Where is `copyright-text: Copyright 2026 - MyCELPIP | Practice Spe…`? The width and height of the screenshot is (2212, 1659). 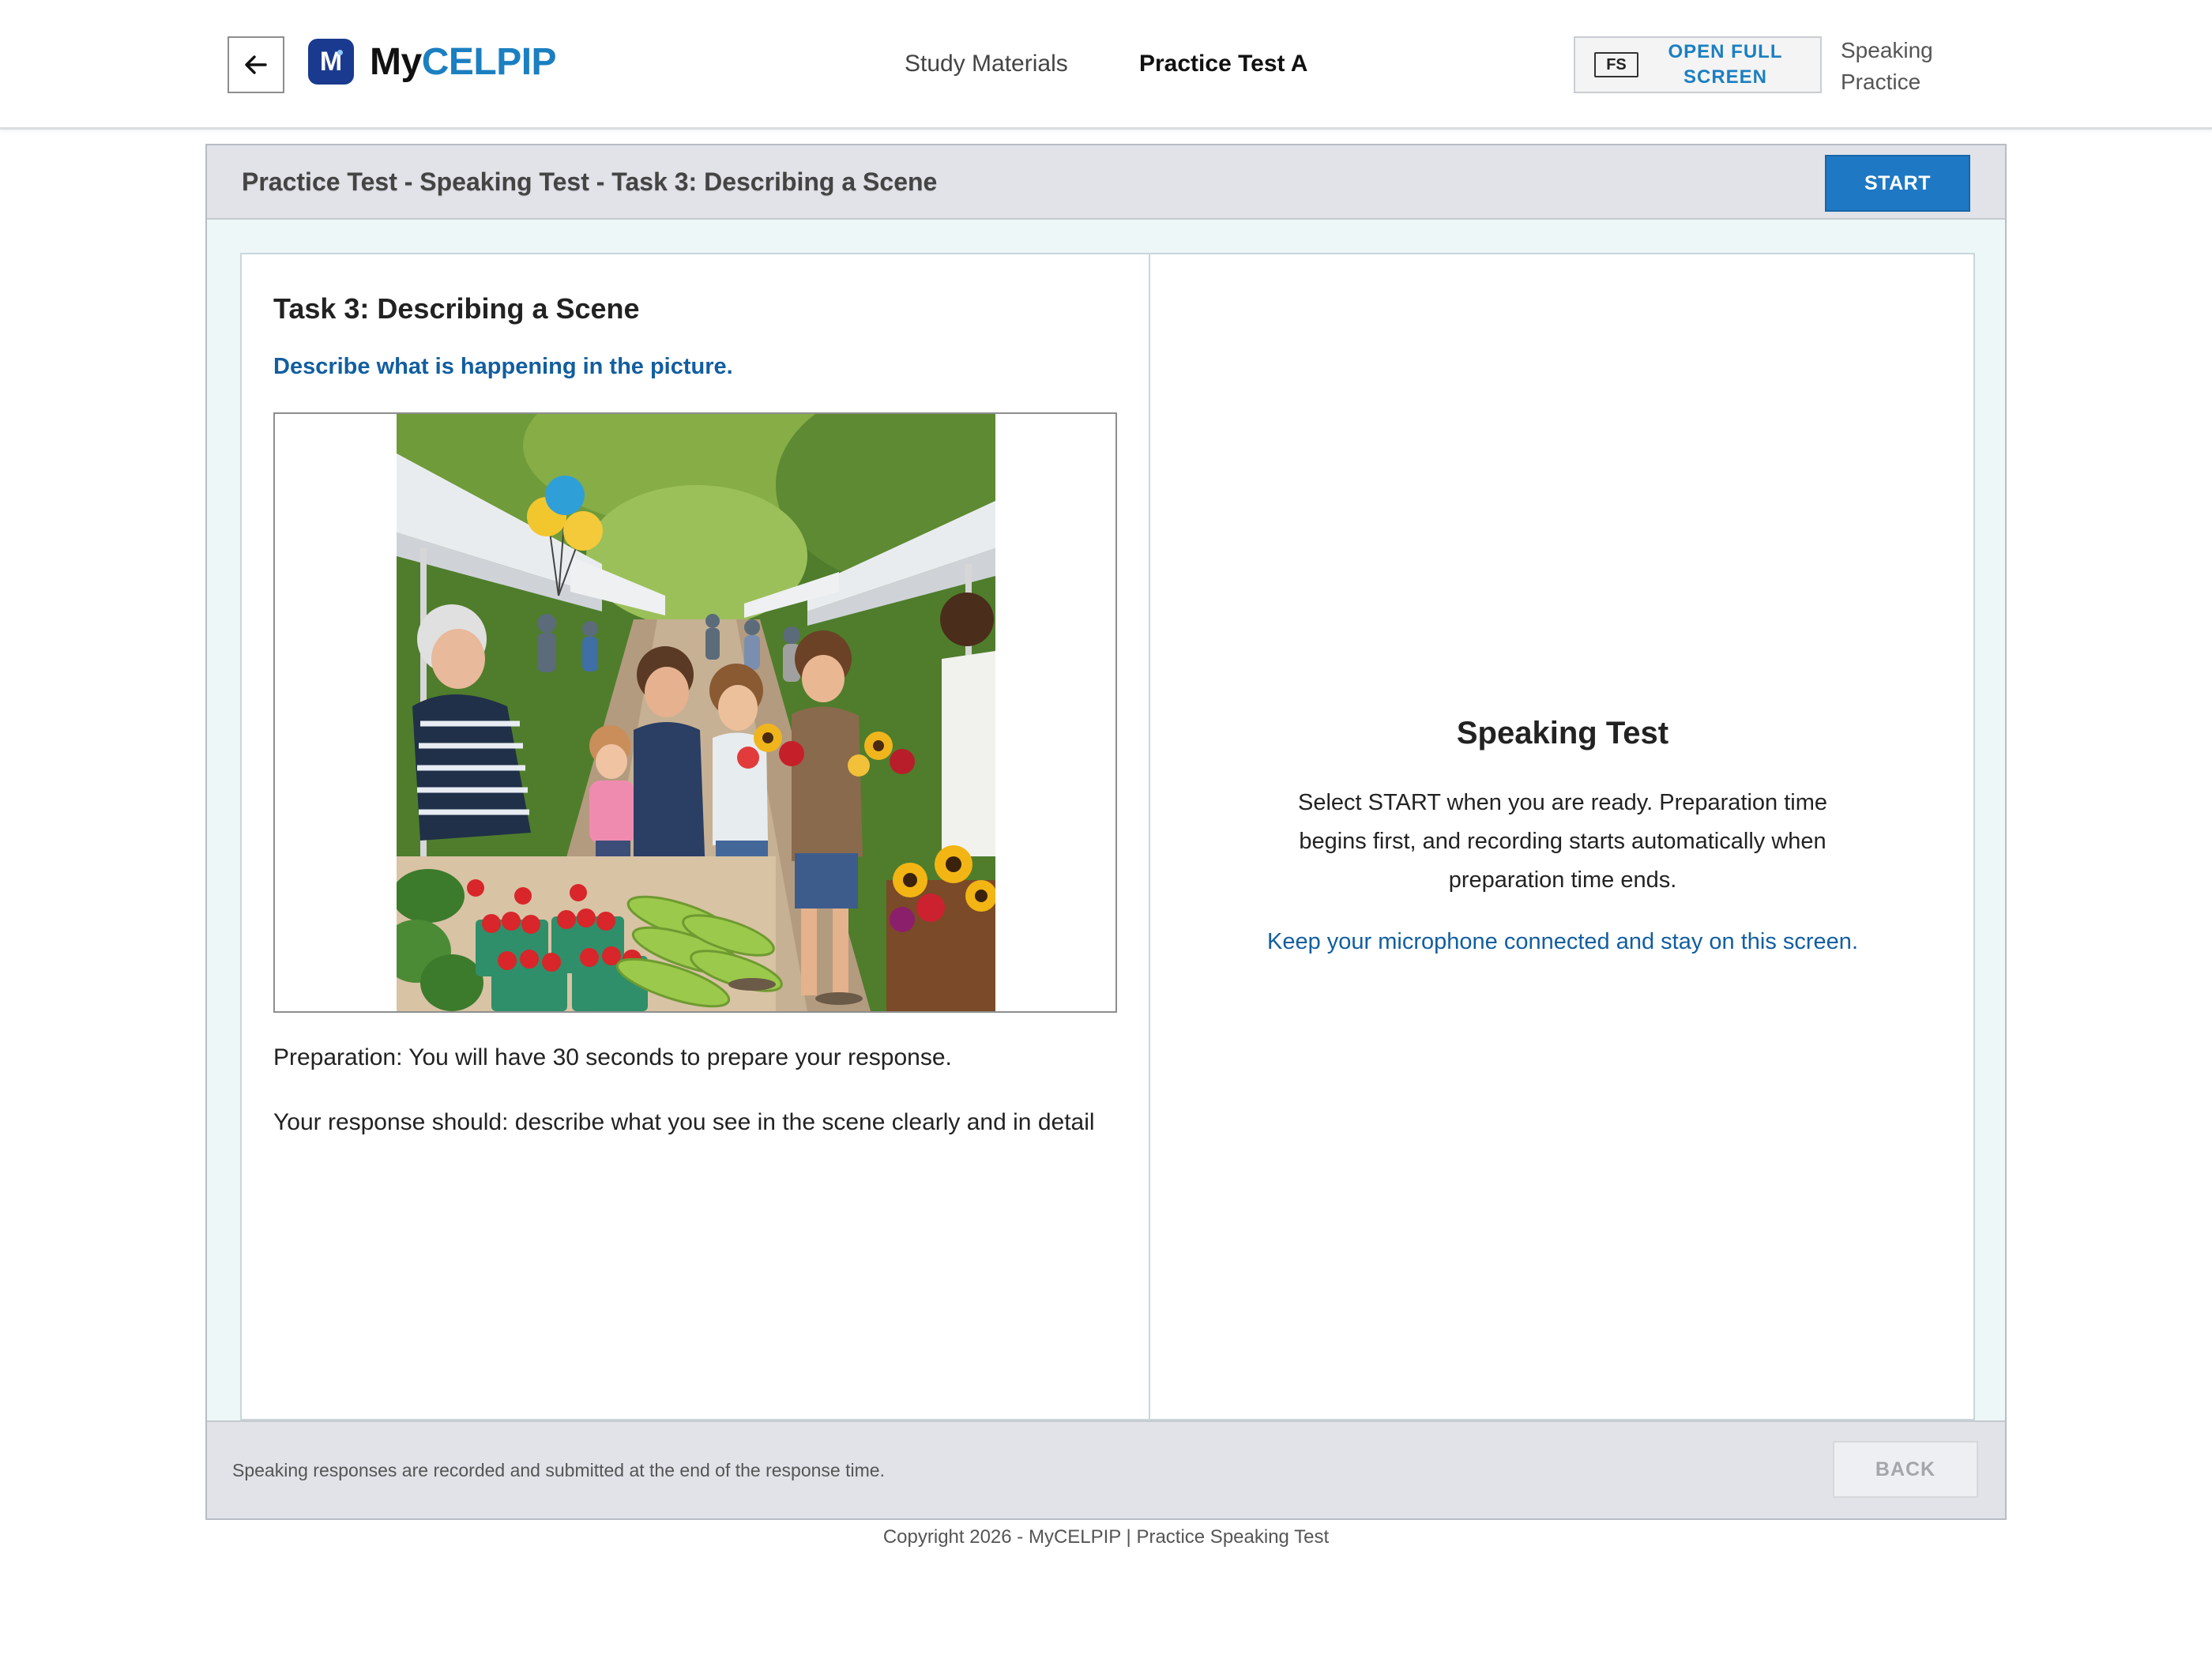
copyright-text: Copyright 2026 - MyCELPIP | Practice Spe… is located at coordinates (1106, 1537).